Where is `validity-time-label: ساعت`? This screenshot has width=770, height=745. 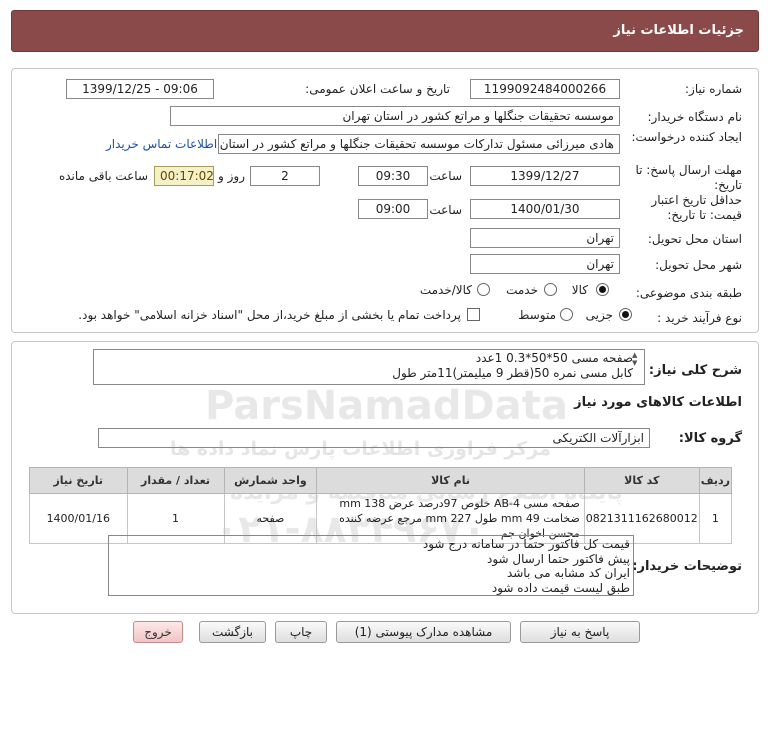
validity-time-label: ساعت is located at coordinates (445, 210).